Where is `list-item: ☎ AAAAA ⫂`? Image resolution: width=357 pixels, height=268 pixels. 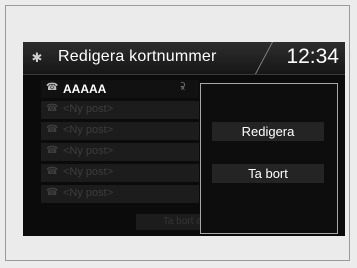
list-item: ☎ AAAAA ⫂ is located at coordinates (120, 89).